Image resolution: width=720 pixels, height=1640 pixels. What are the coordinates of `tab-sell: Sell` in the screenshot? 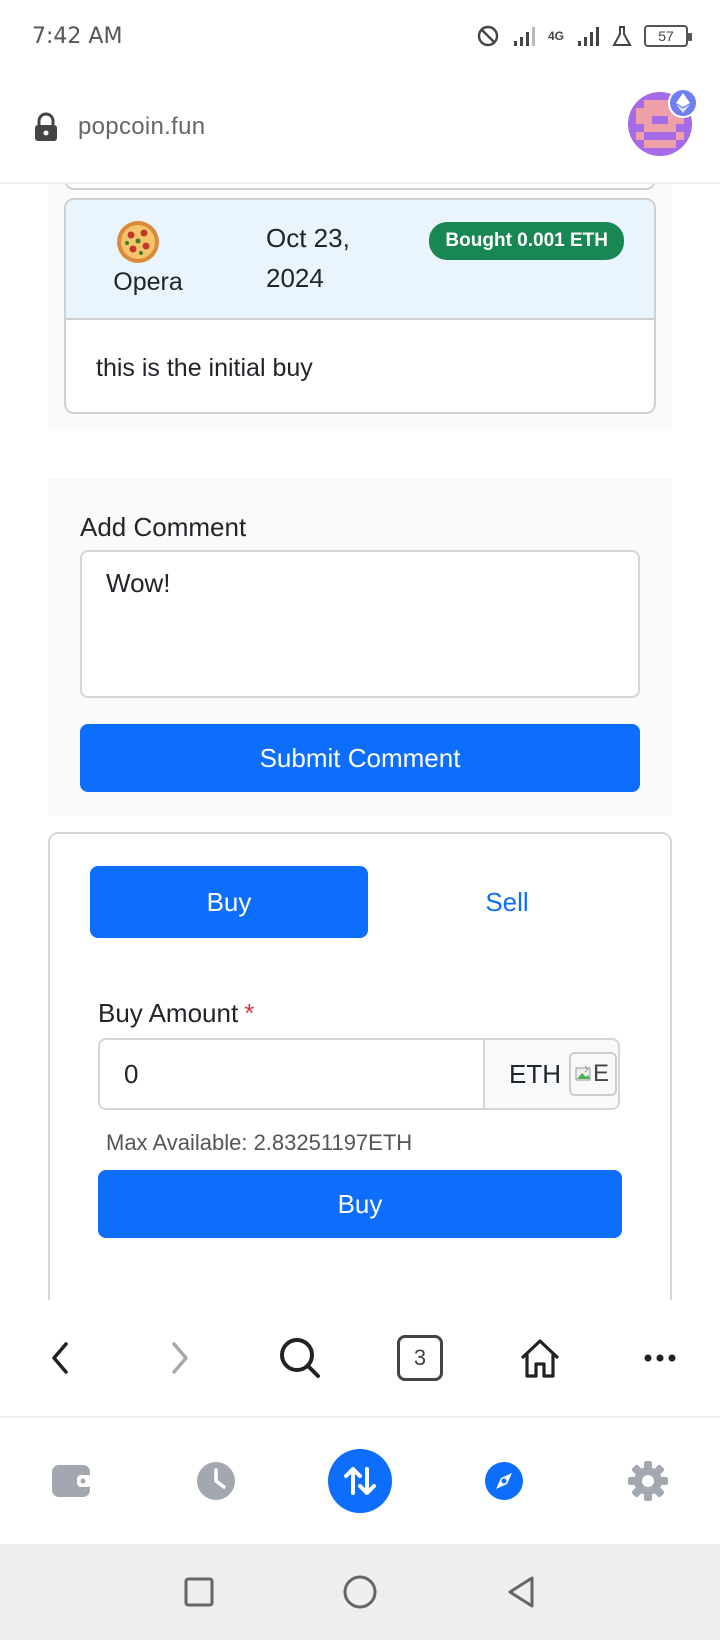 It's located at (507, 902).